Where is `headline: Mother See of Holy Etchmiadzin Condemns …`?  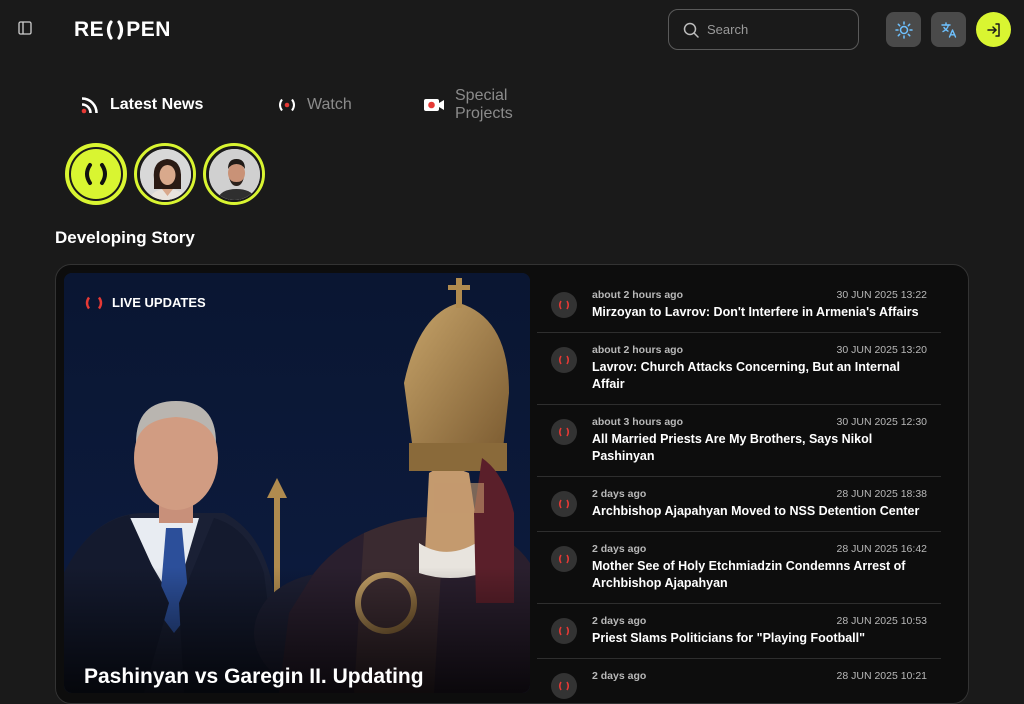 headline: Mother See of Holy Etchmiadzin Condemns … is located at coordinates (749, 574).